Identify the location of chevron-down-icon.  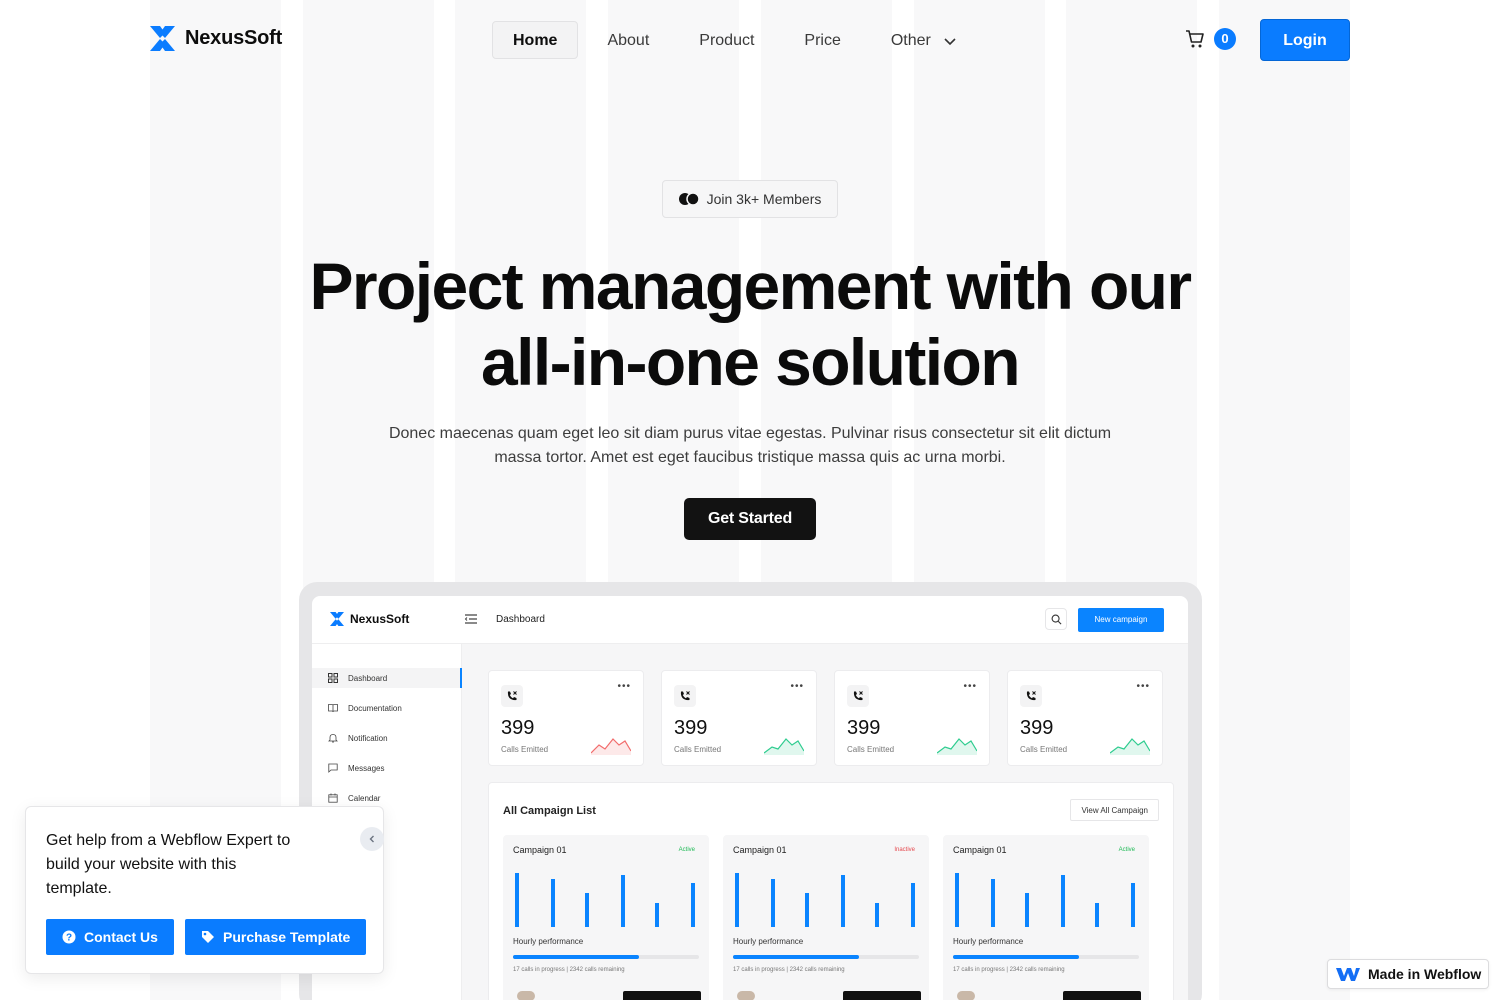
(950, 41).